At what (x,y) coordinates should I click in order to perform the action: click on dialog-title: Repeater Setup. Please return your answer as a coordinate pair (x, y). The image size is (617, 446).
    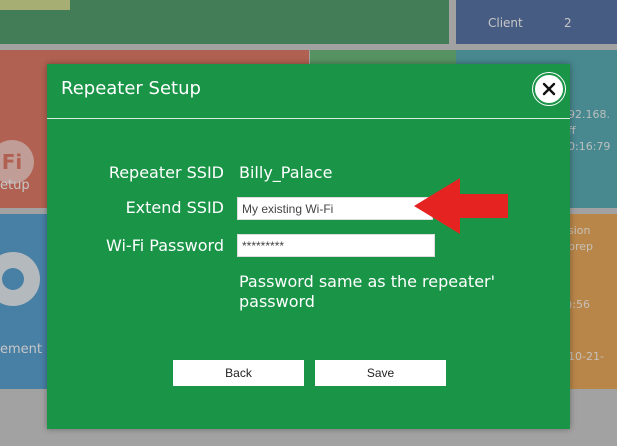
    Looking at the image, I should click on (131, 88).